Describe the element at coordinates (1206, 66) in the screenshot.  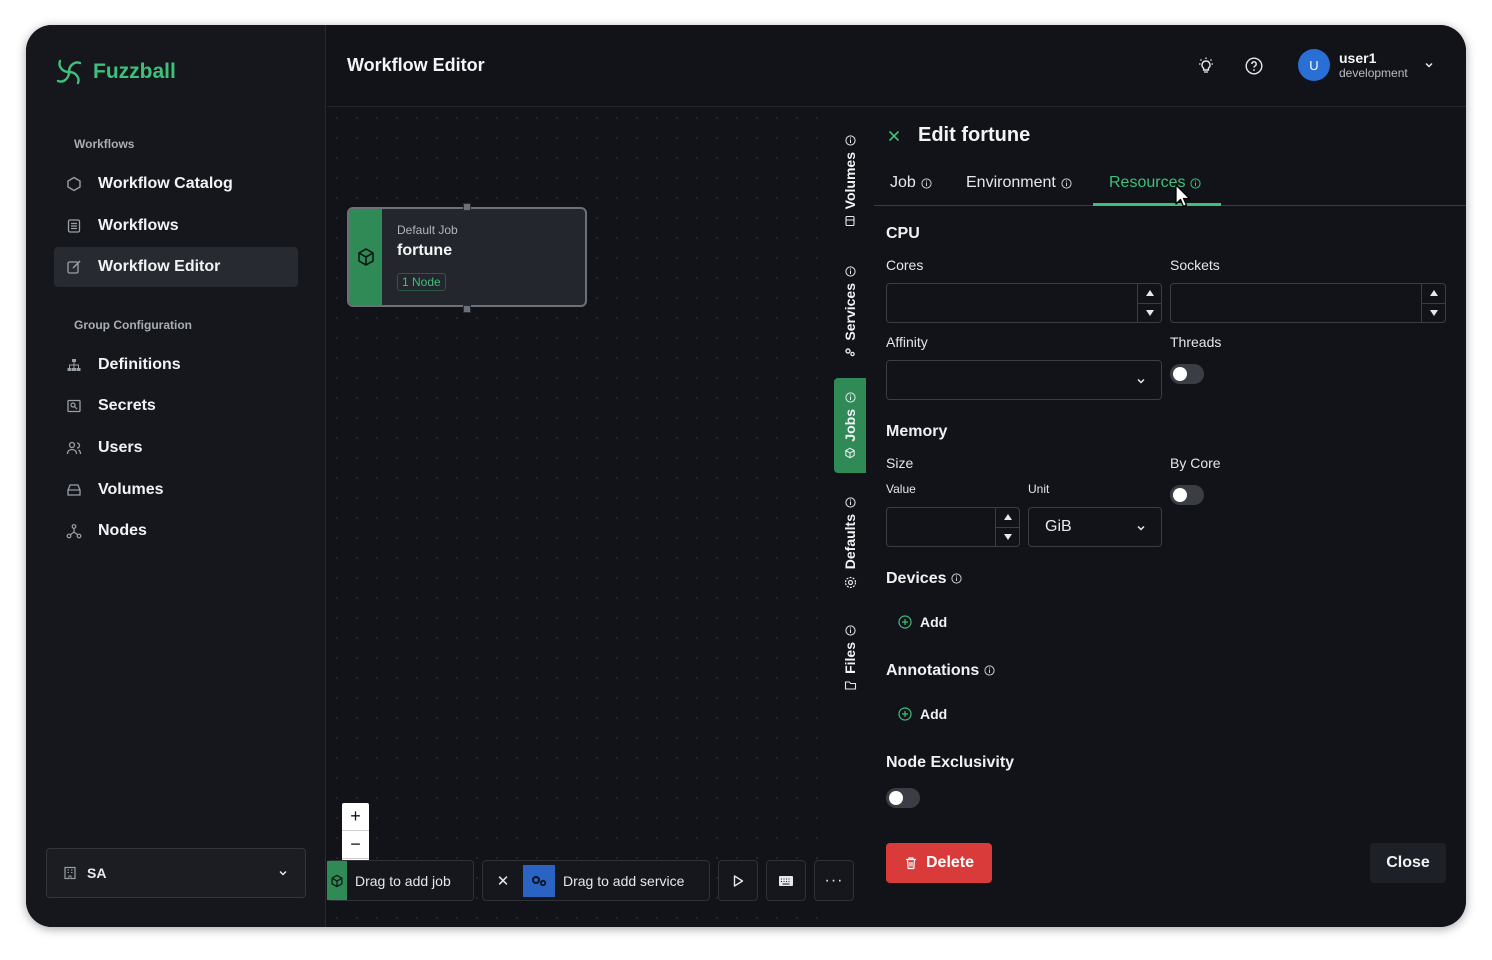
I see `lightbulb-icon` at that location.